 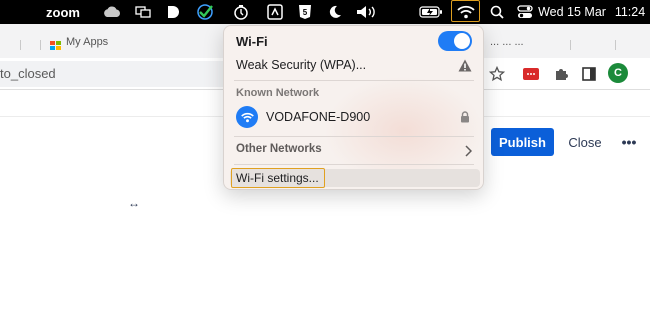 What do you see at coordinates (465, 116) in the screenshot?
I see `lock-icon` at bounding box center [465, 116].